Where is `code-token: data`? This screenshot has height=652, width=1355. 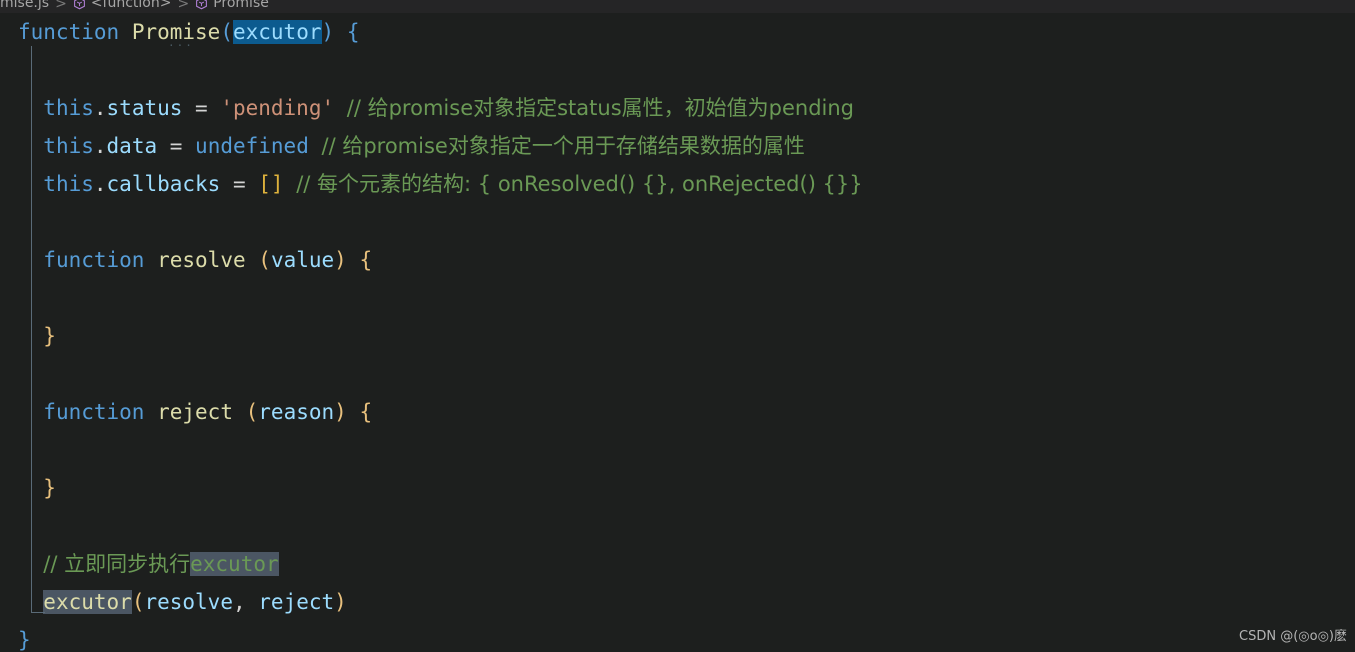
code-token: data is located at coordinates (132, 146).